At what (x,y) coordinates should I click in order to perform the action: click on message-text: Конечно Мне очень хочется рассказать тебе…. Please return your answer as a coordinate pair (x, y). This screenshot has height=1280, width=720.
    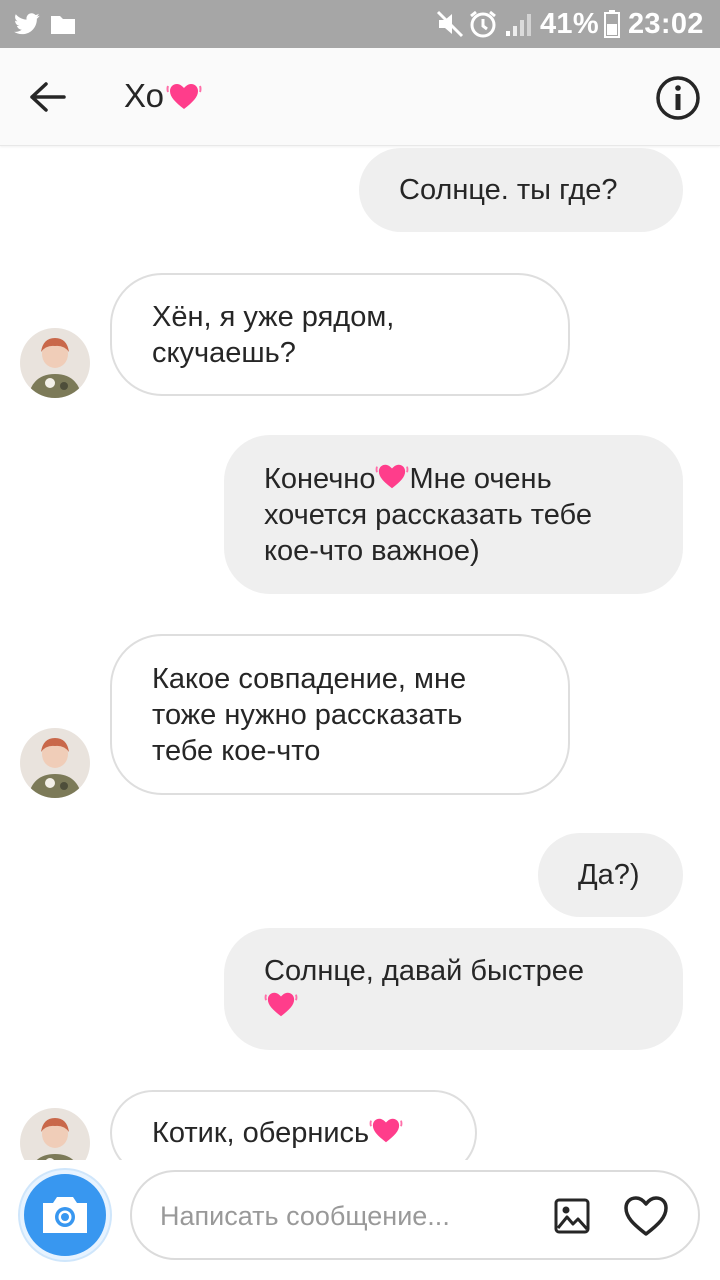
    Looking at the image, I should click on (453, 515).